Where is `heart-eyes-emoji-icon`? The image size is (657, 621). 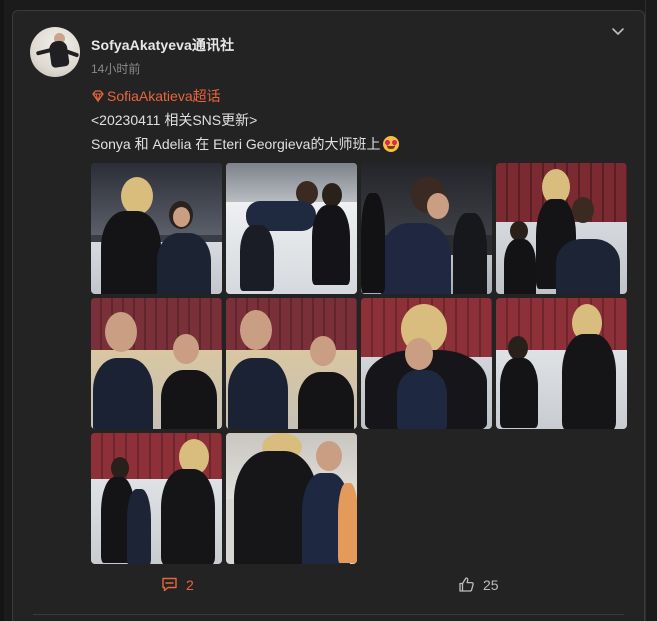
heart-eyes-emoji-icon is located at coordinates (391, 144).